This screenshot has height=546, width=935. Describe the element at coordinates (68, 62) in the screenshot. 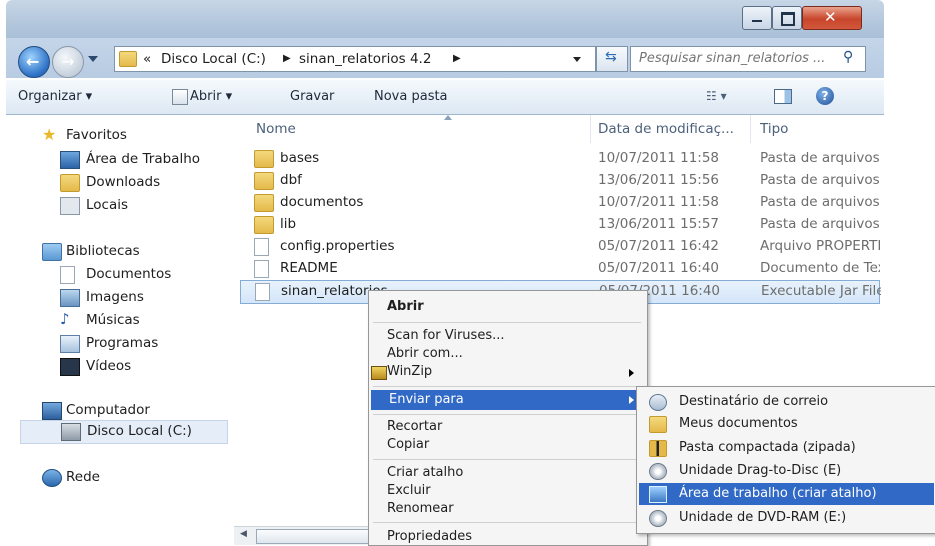

I see `forward-button: →` at that location.